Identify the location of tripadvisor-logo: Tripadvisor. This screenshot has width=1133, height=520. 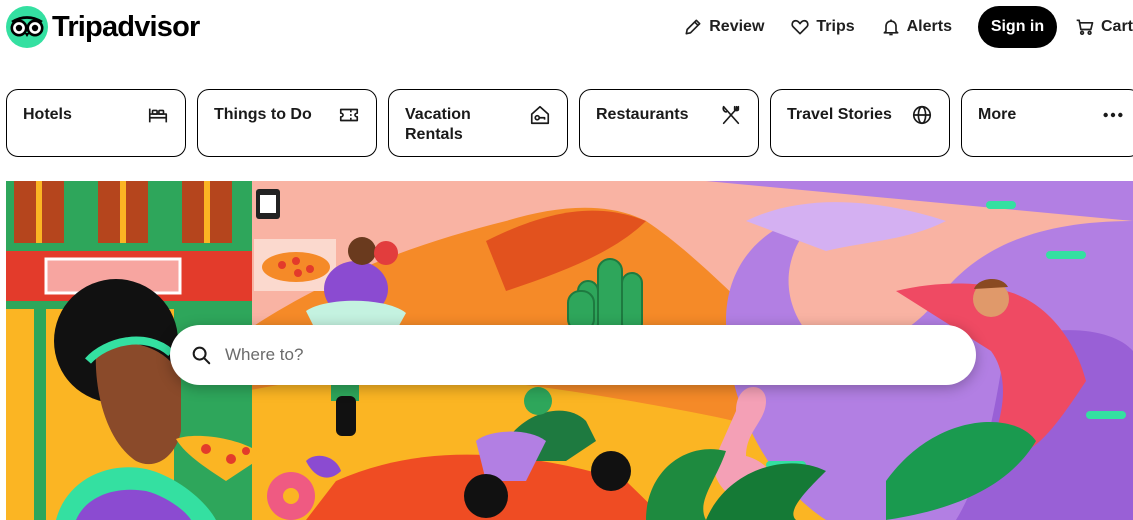
(103, 27).